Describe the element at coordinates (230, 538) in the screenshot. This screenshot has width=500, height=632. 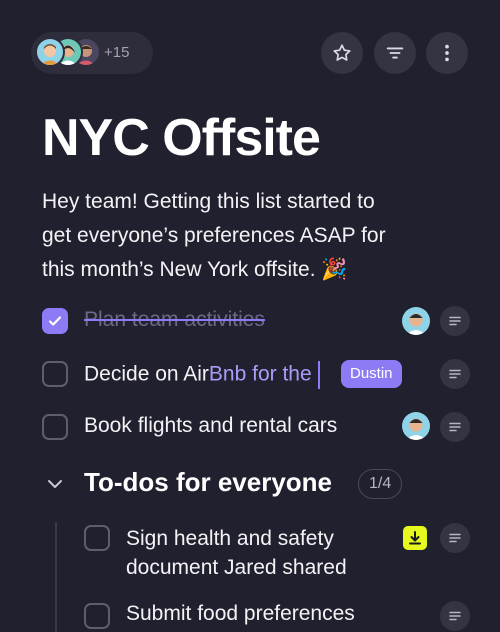
I see `task-text-line: Sign health and safety` at that location.